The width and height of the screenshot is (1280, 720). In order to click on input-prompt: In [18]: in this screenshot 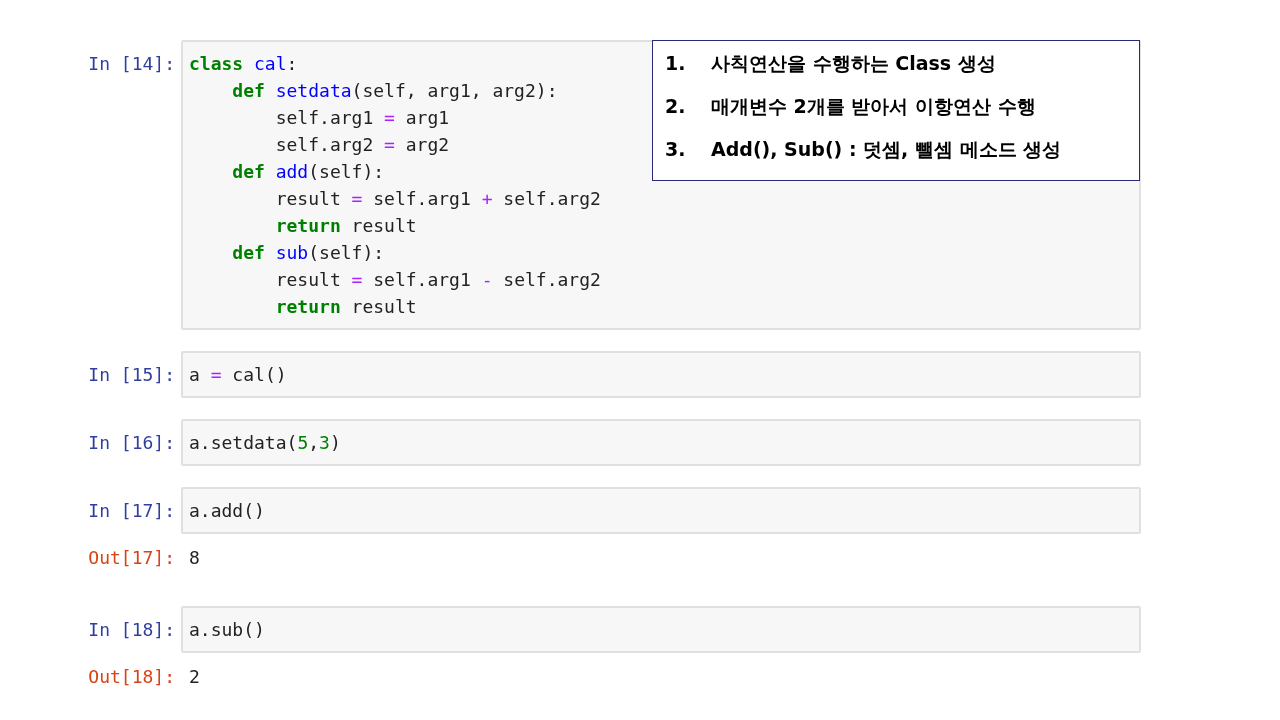, I will do `click(131, 630)`.